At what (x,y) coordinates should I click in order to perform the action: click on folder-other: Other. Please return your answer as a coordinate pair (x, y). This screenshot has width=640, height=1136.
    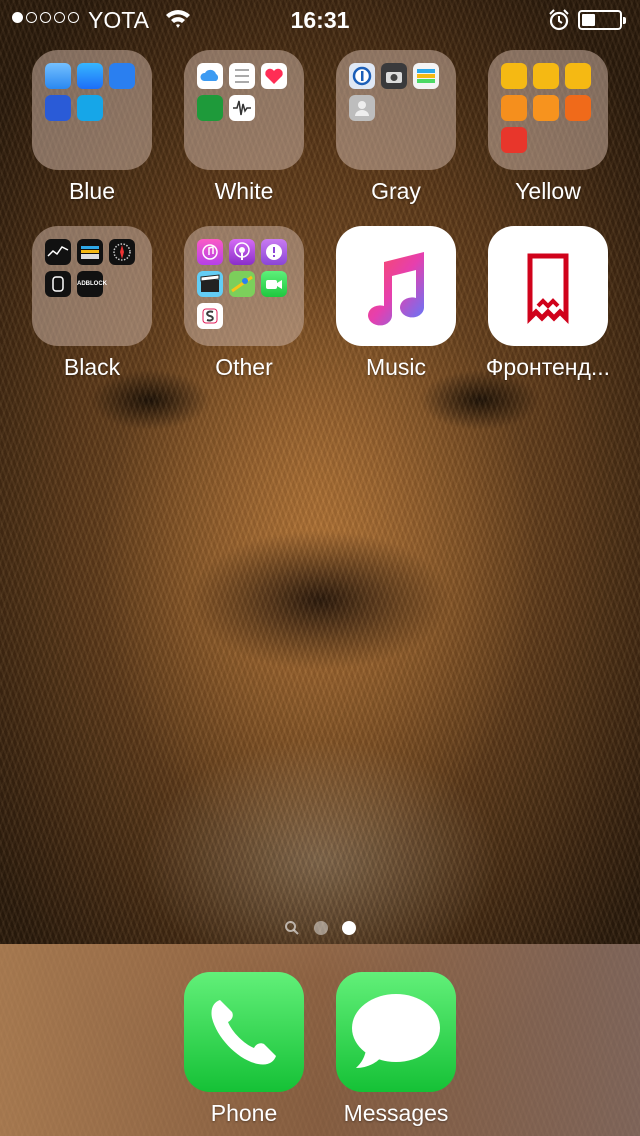
    Looking at the image, I should click on (244, 303).